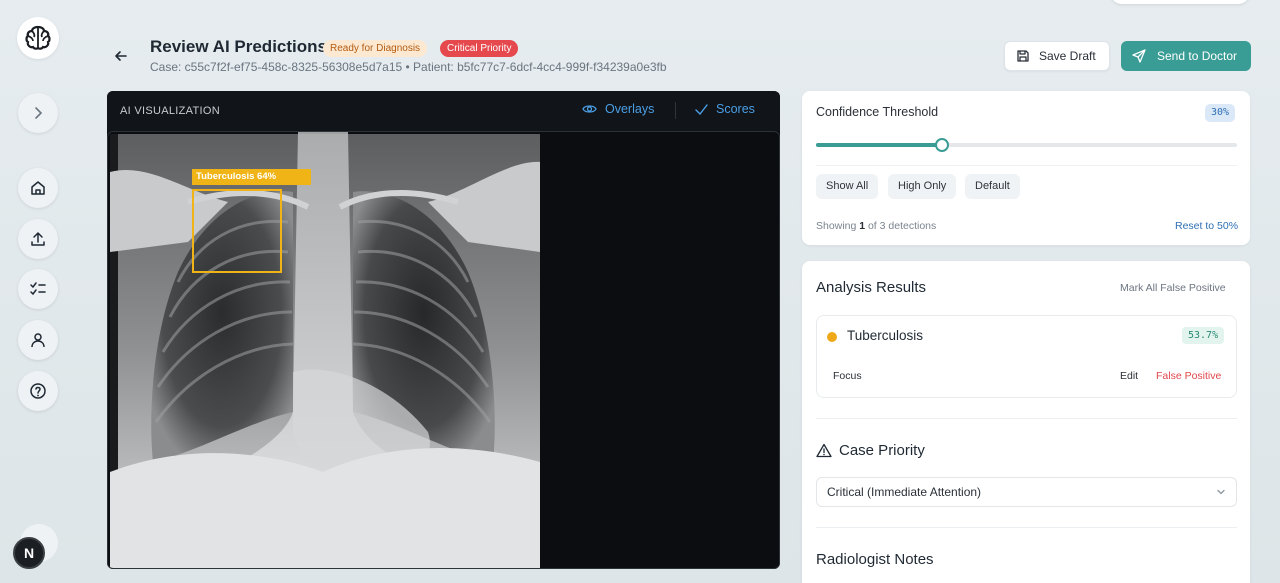 The image size is (1280, 583). Describe the element at coordinates (875, 559) in the screenshot. I see `radiologist-notes-title: Radiologist Notes` at that location.